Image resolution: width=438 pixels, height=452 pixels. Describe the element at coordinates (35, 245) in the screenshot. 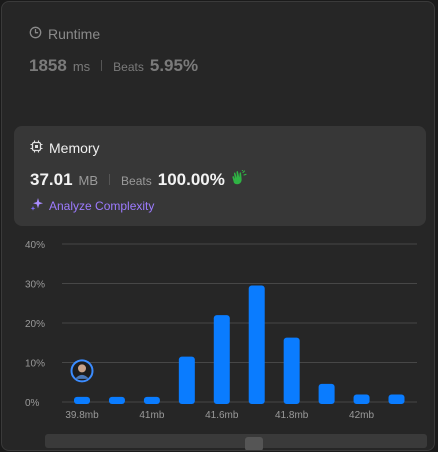

I see `y-tick-label: 40%` at that location.